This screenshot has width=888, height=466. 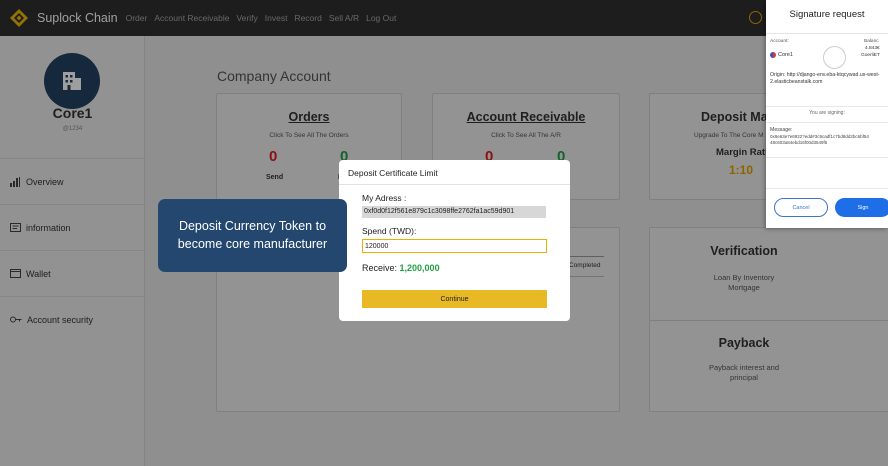 What do you see at coordinates (384, 198) in the screenshot?
I see `address-label: My Adress :` at bounding box center [384, 198].